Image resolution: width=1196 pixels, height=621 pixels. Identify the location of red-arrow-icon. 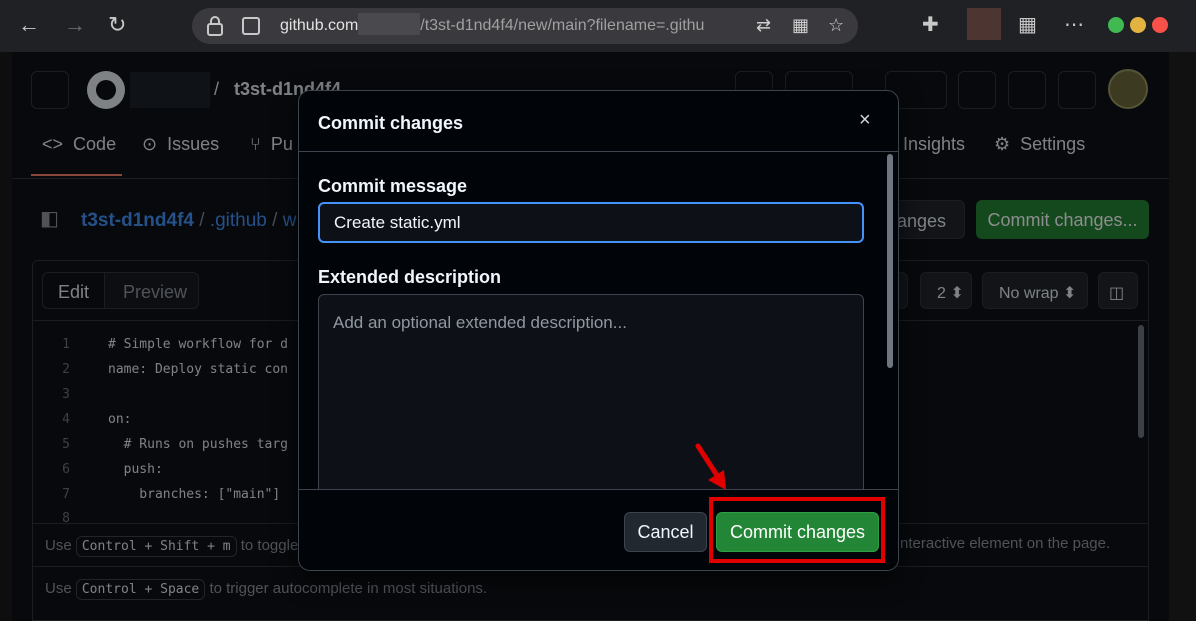
(710, 466).